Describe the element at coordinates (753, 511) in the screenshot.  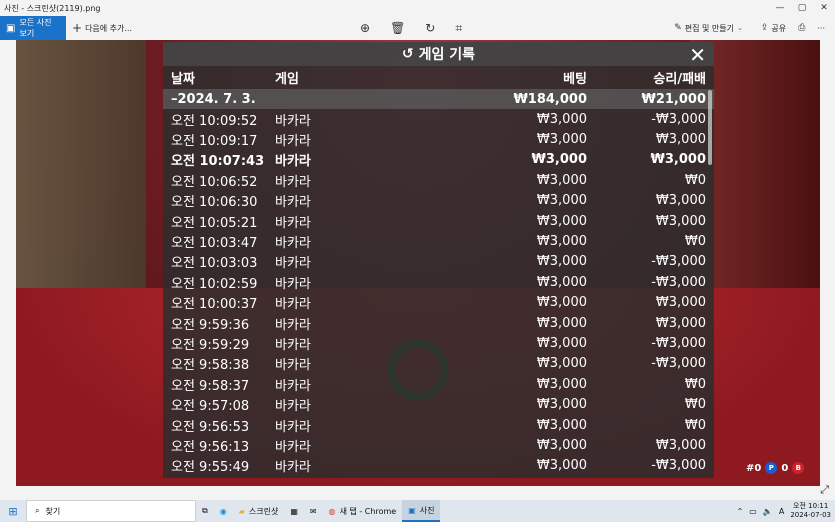
I see `network-icon: ▭` at that location.